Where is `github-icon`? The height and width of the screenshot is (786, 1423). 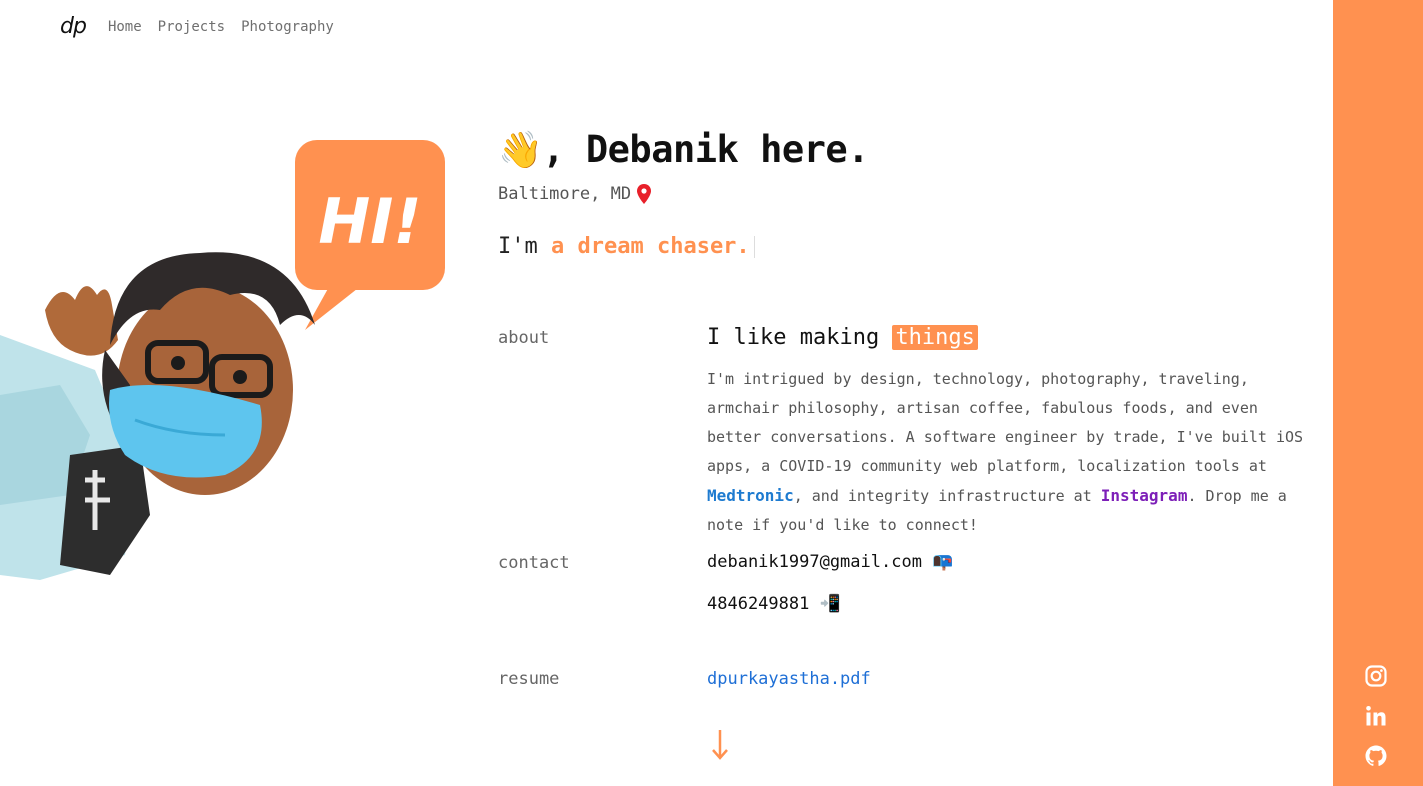
github-icon is located at coordinates (1376, 756).